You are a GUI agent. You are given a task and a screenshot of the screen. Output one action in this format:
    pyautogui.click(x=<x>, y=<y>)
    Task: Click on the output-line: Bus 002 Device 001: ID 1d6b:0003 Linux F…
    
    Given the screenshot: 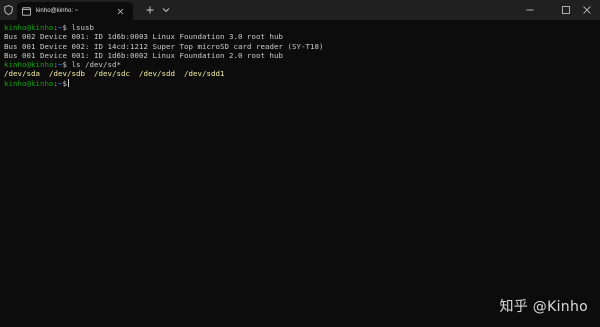 What is the action you would take?
    pyautogui.click(x=143, y=37)
    